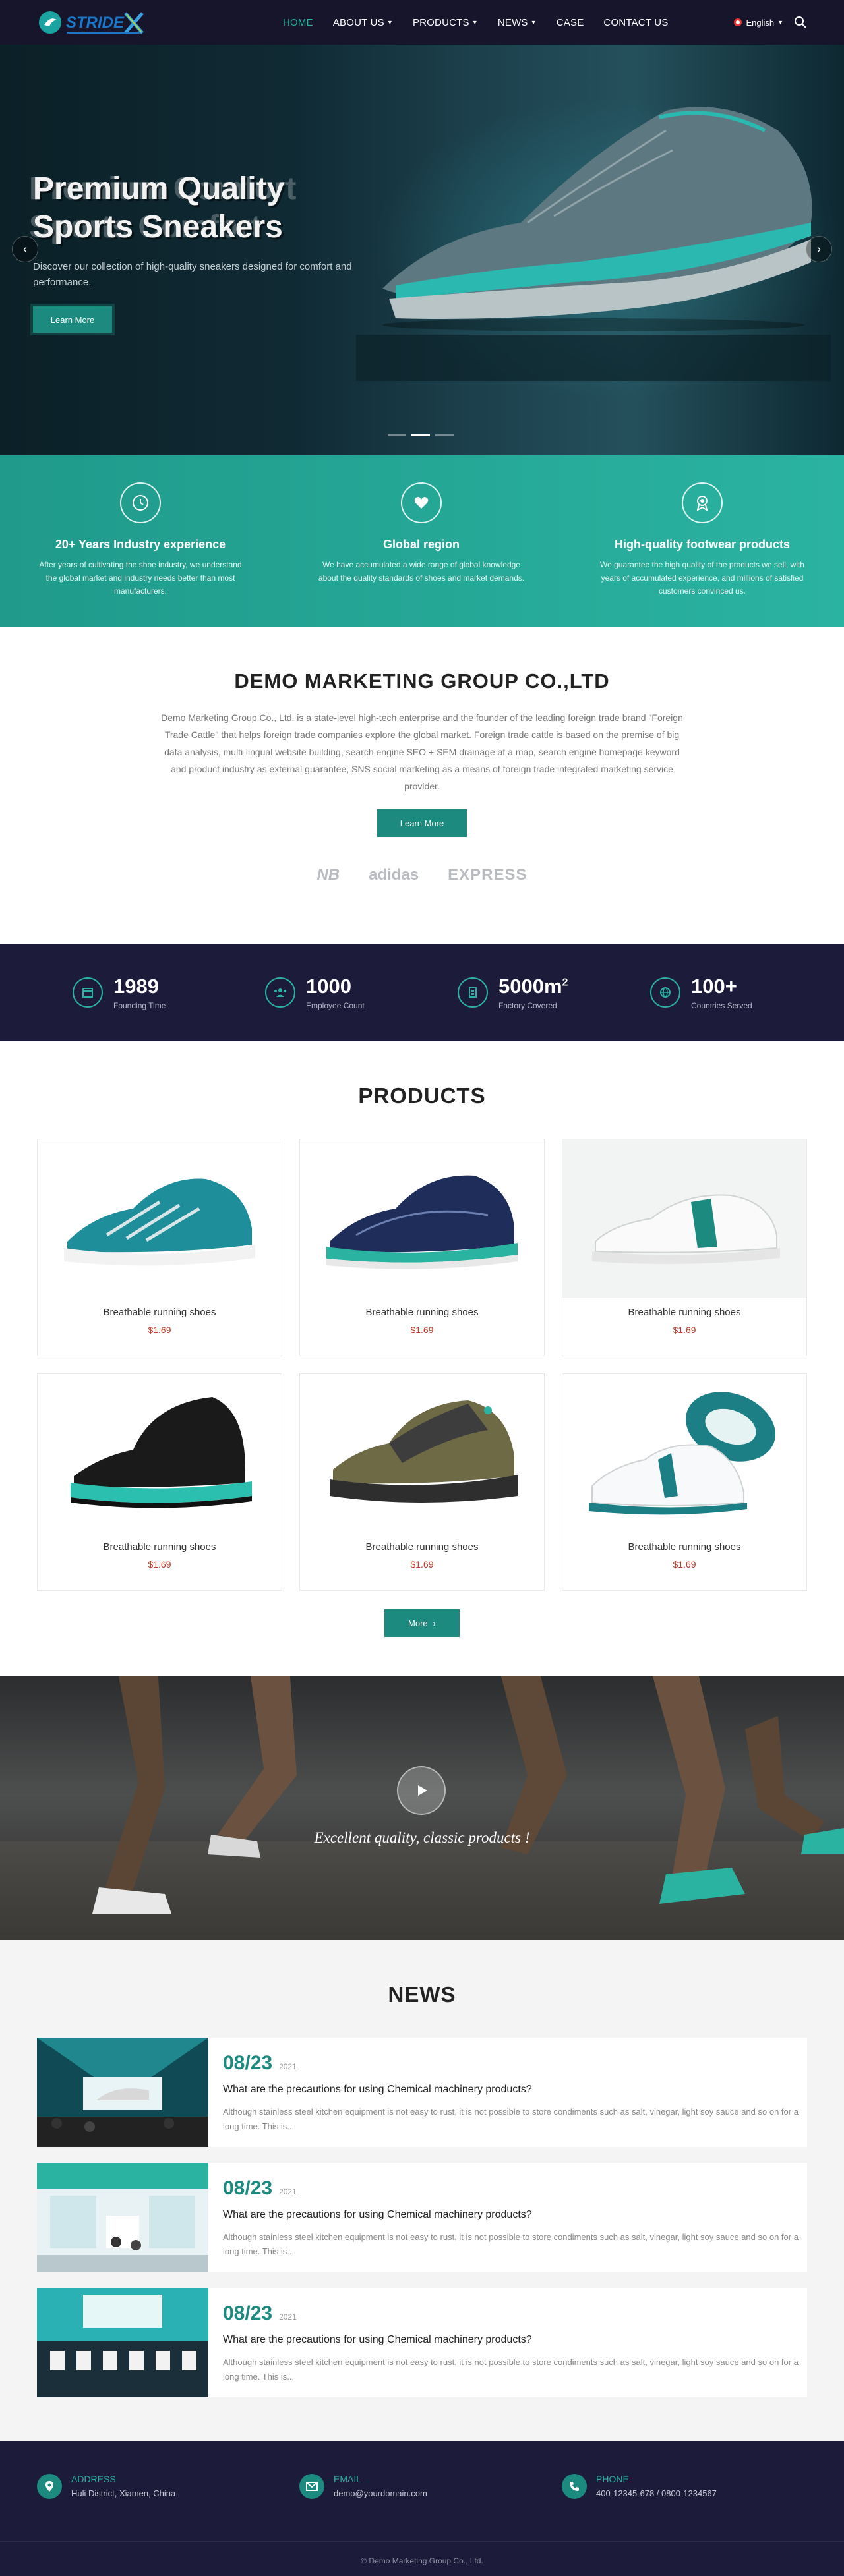 The height and width of the screenshot is (2576, 844). Describe the element at coordinates (554, 992) in the screenshot. I see `stat-item: 5000m2 Factory Covered` at that location.